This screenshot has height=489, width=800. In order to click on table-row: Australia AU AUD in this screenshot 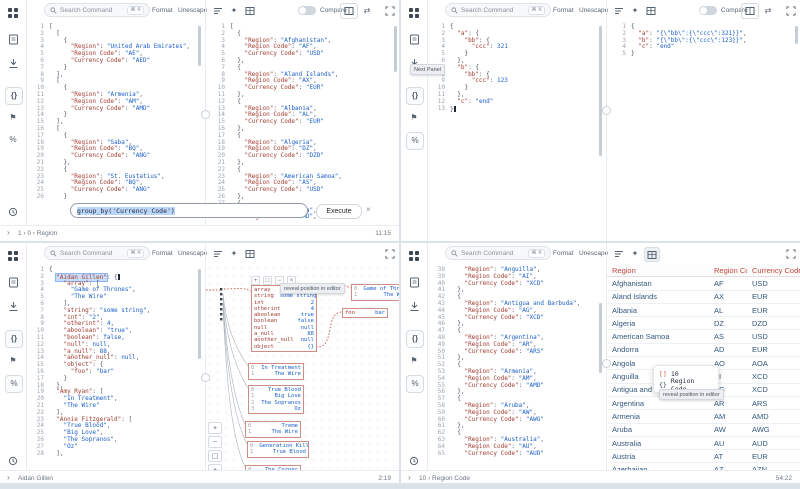, I will do `click(703, 444)`.